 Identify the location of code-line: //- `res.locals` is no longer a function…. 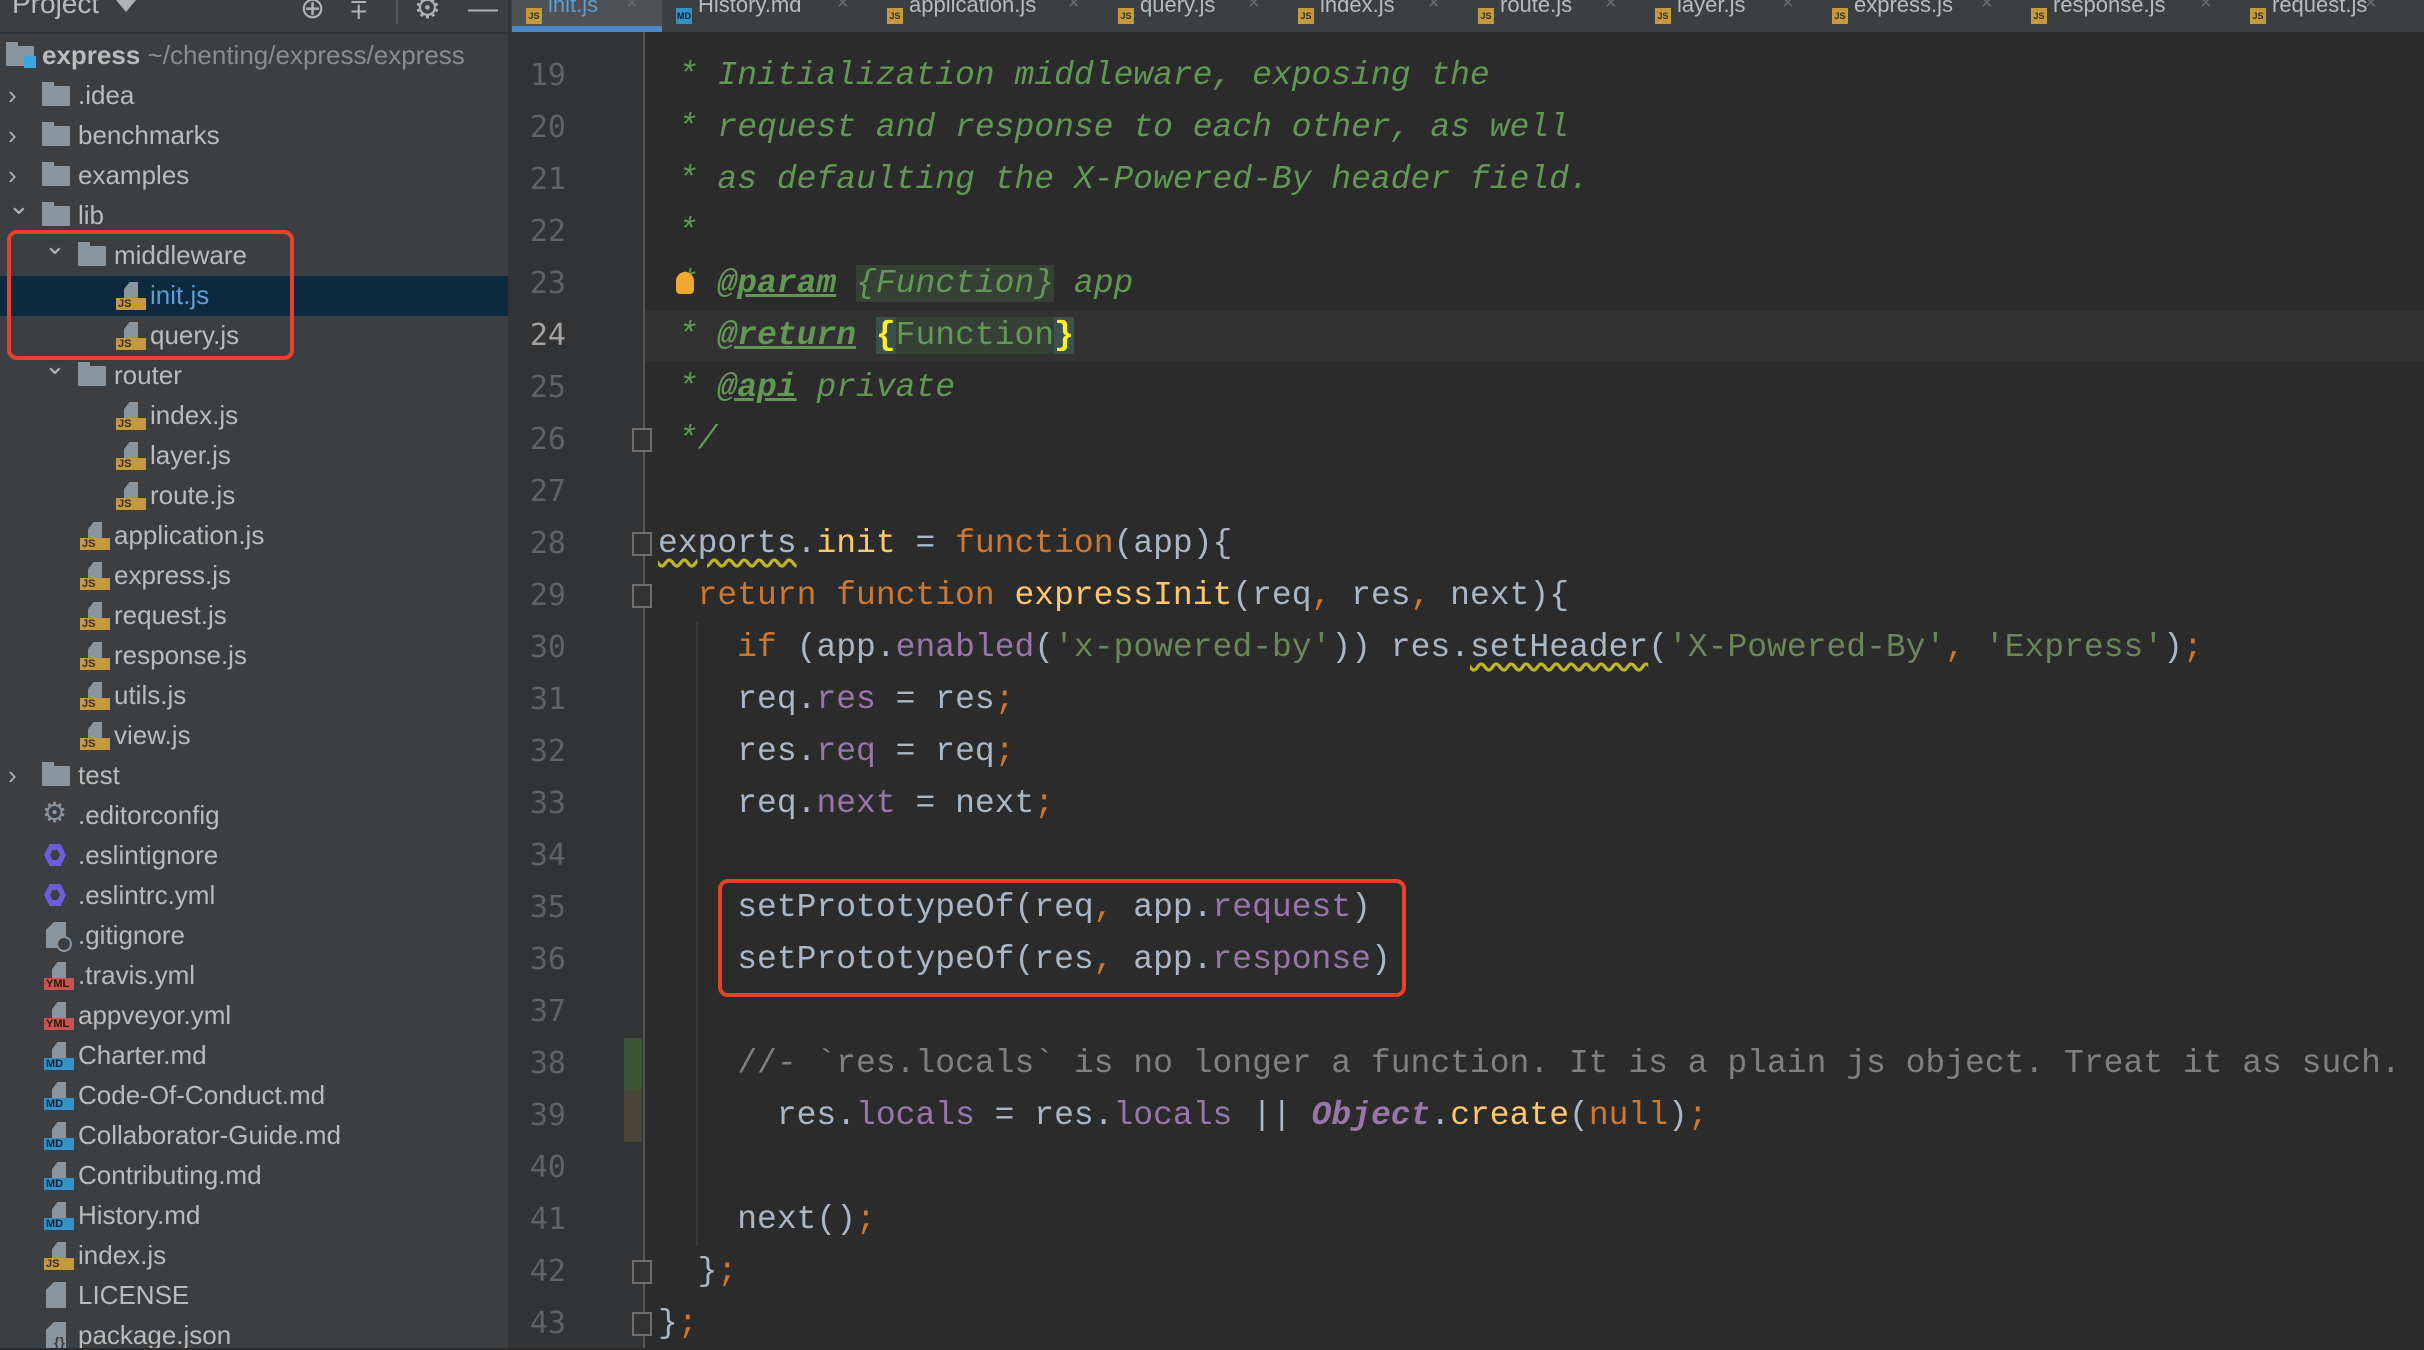
(1529, 1064).